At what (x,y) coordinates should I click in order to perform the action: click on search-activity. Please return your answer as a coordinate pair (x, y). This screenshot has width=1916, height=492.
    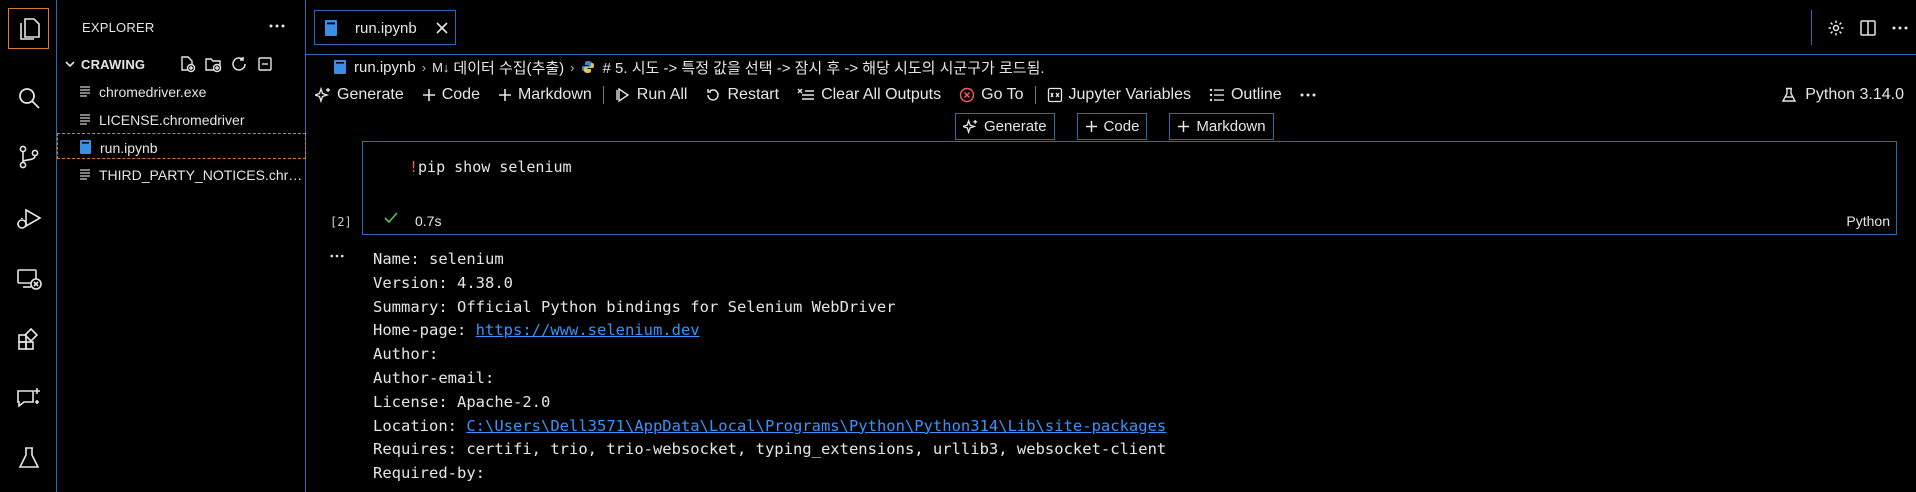
    Looking at the image, I should click on (28, 97).